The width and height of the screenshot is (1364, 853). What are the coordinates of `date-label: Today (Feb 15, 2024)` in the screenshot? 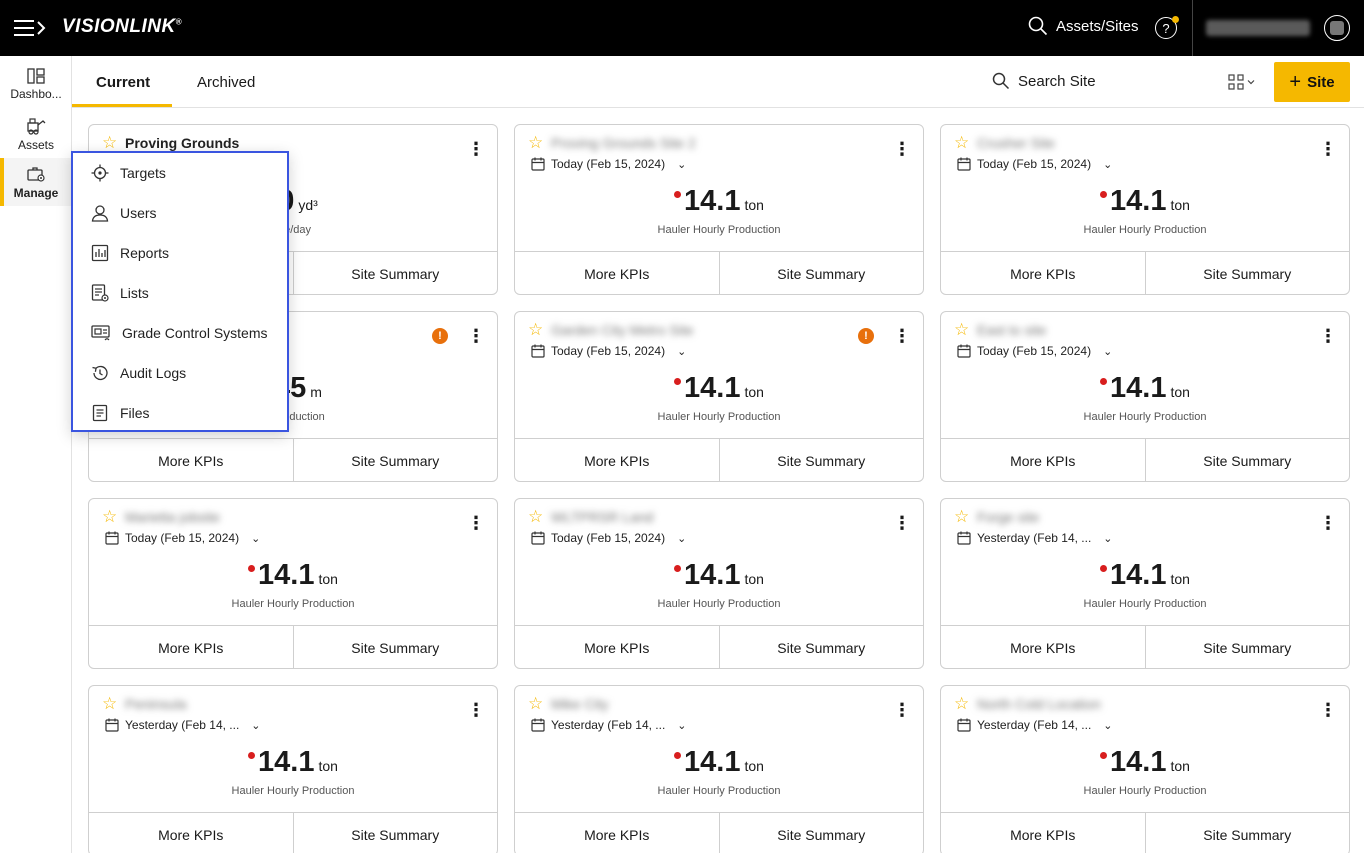 It's located at (182, 538).